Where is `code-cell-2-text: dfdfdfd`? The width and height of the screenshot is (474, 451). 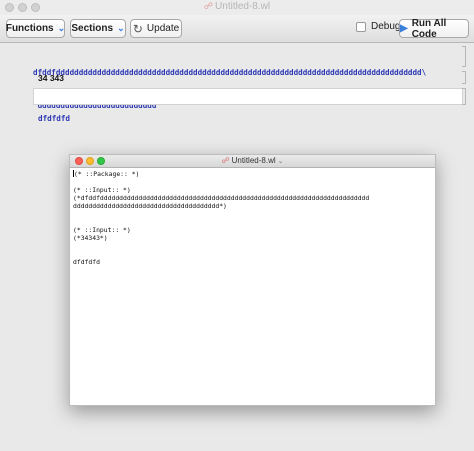 code-cell-2-text: dfdfdfd is located at coordinates (238, 118).